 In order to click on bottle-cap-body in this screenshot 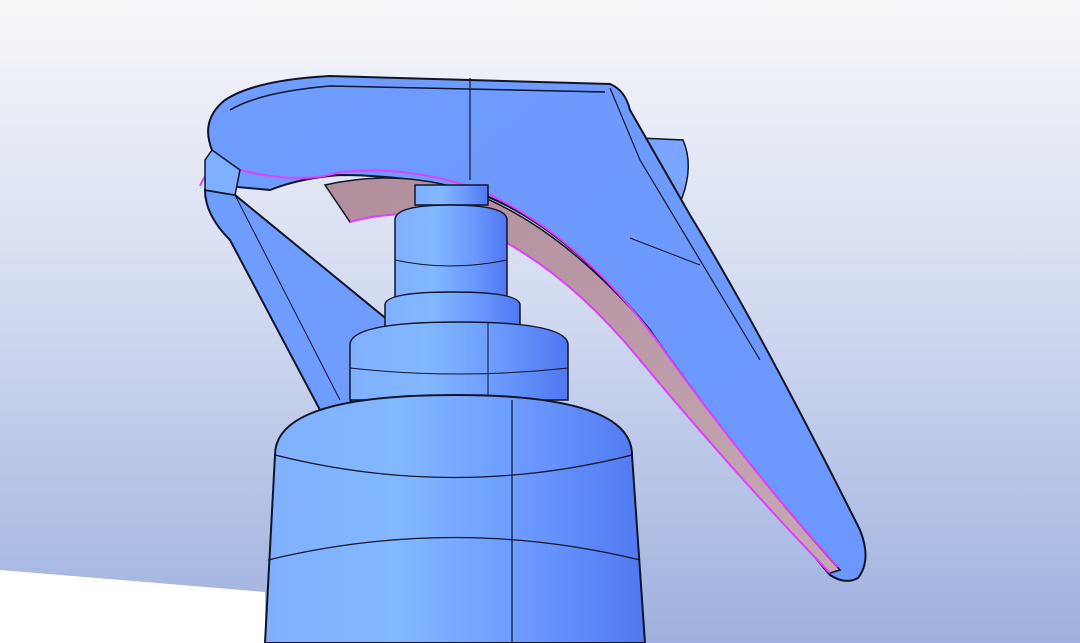, I will do `click(455, 518)`.